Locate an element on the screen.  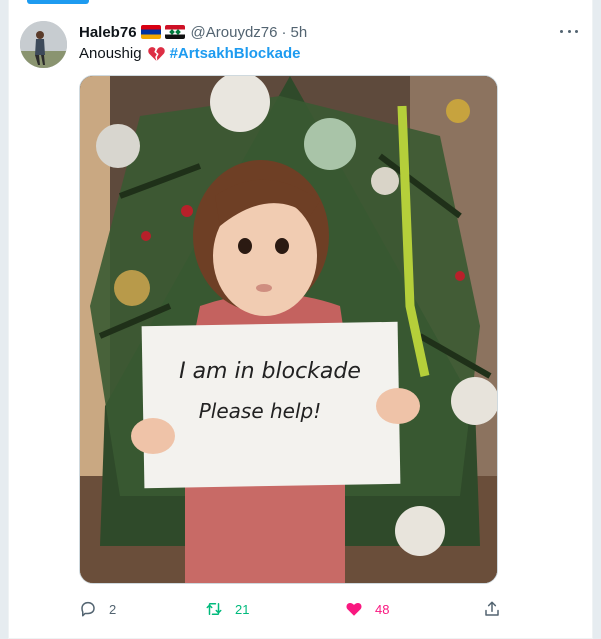
broken-heart-icon is located at coordinates (156, 54).